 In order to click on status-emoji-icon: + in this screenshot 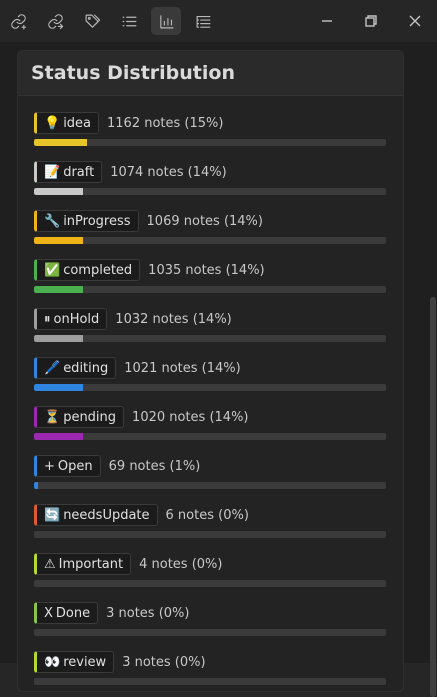, I will do `click(49, 466)`.